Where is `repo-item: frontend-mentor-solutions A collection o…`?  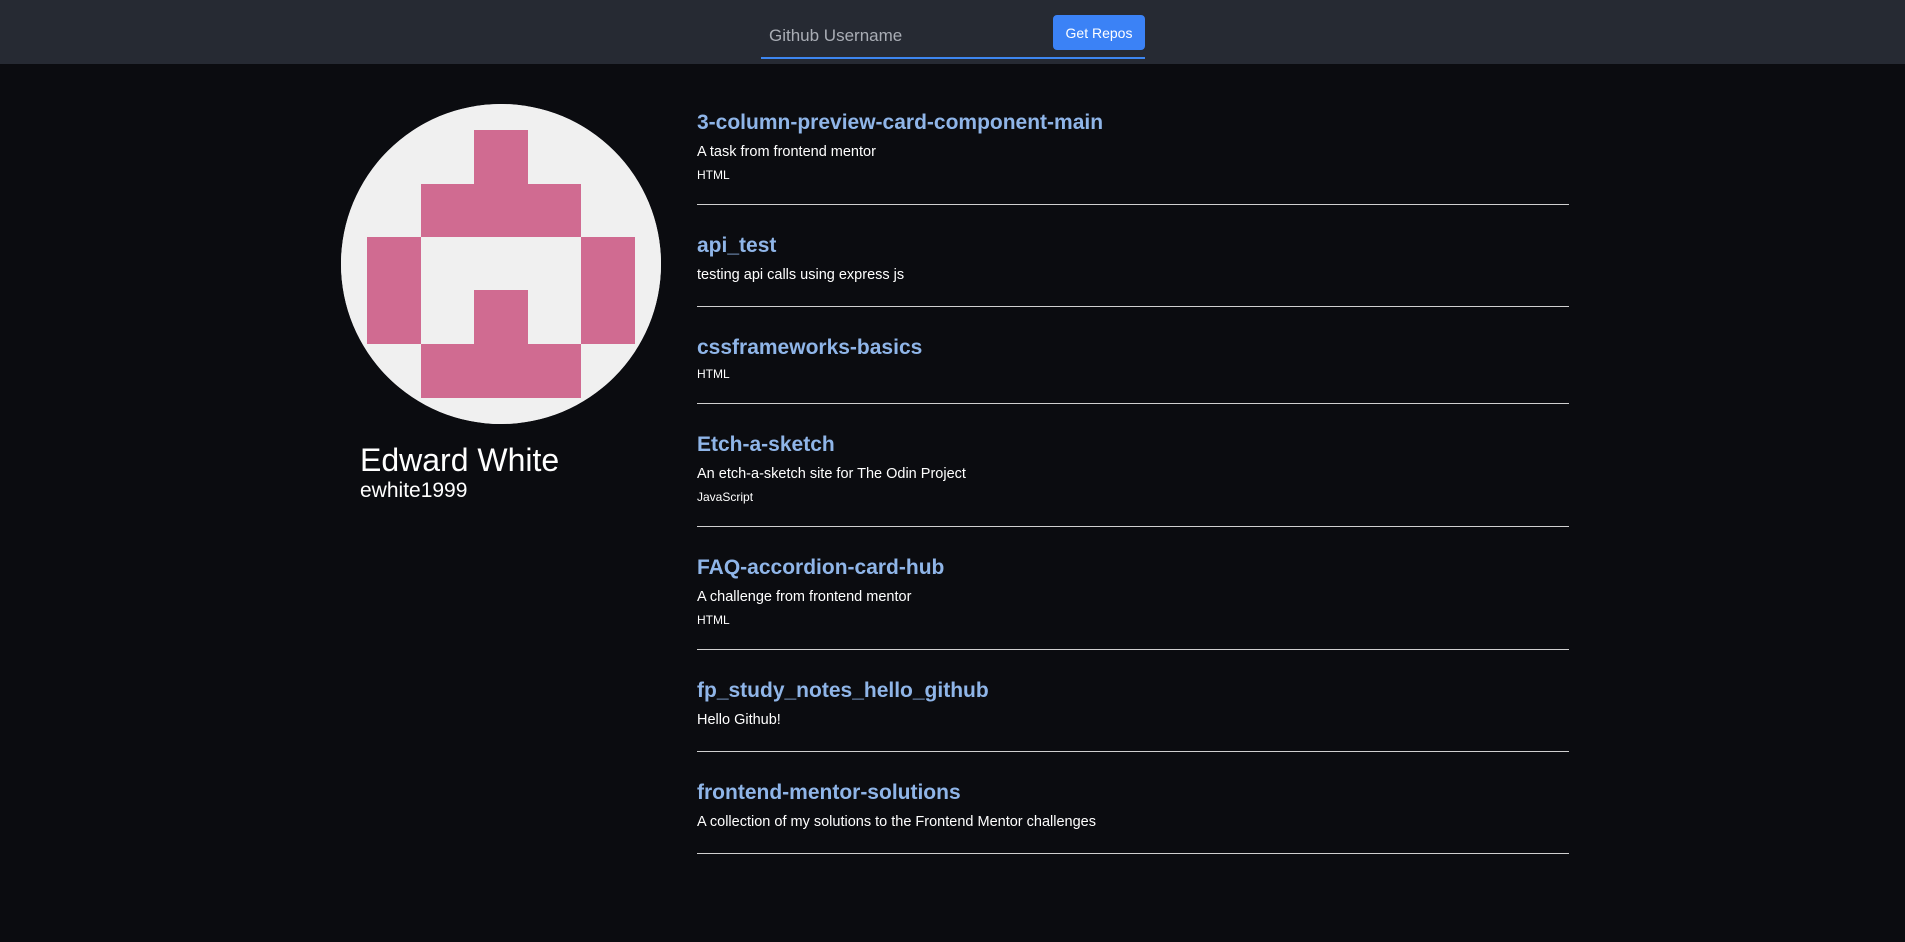
repo-item: frontend-mentor-solutions A collection o… is located at coordinates (1133, 812).